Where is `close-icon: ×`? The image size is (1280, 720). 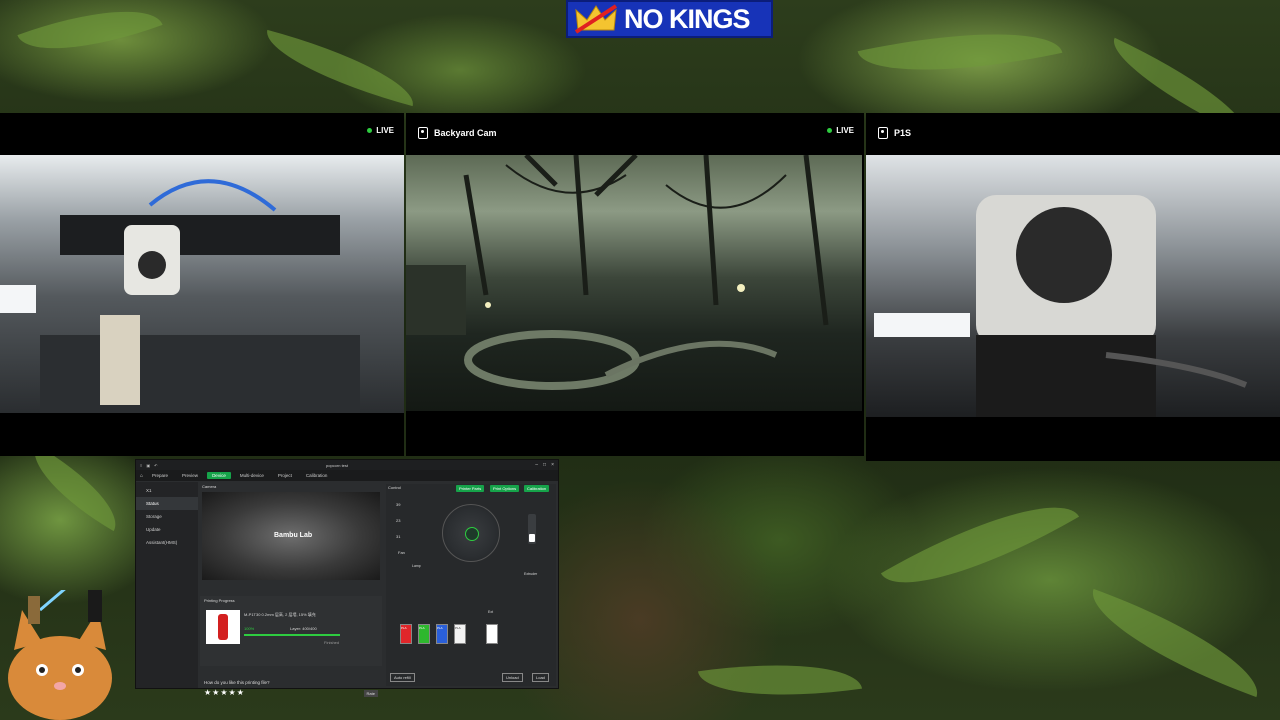 close-icon: × is located at coordinates (552, 465).